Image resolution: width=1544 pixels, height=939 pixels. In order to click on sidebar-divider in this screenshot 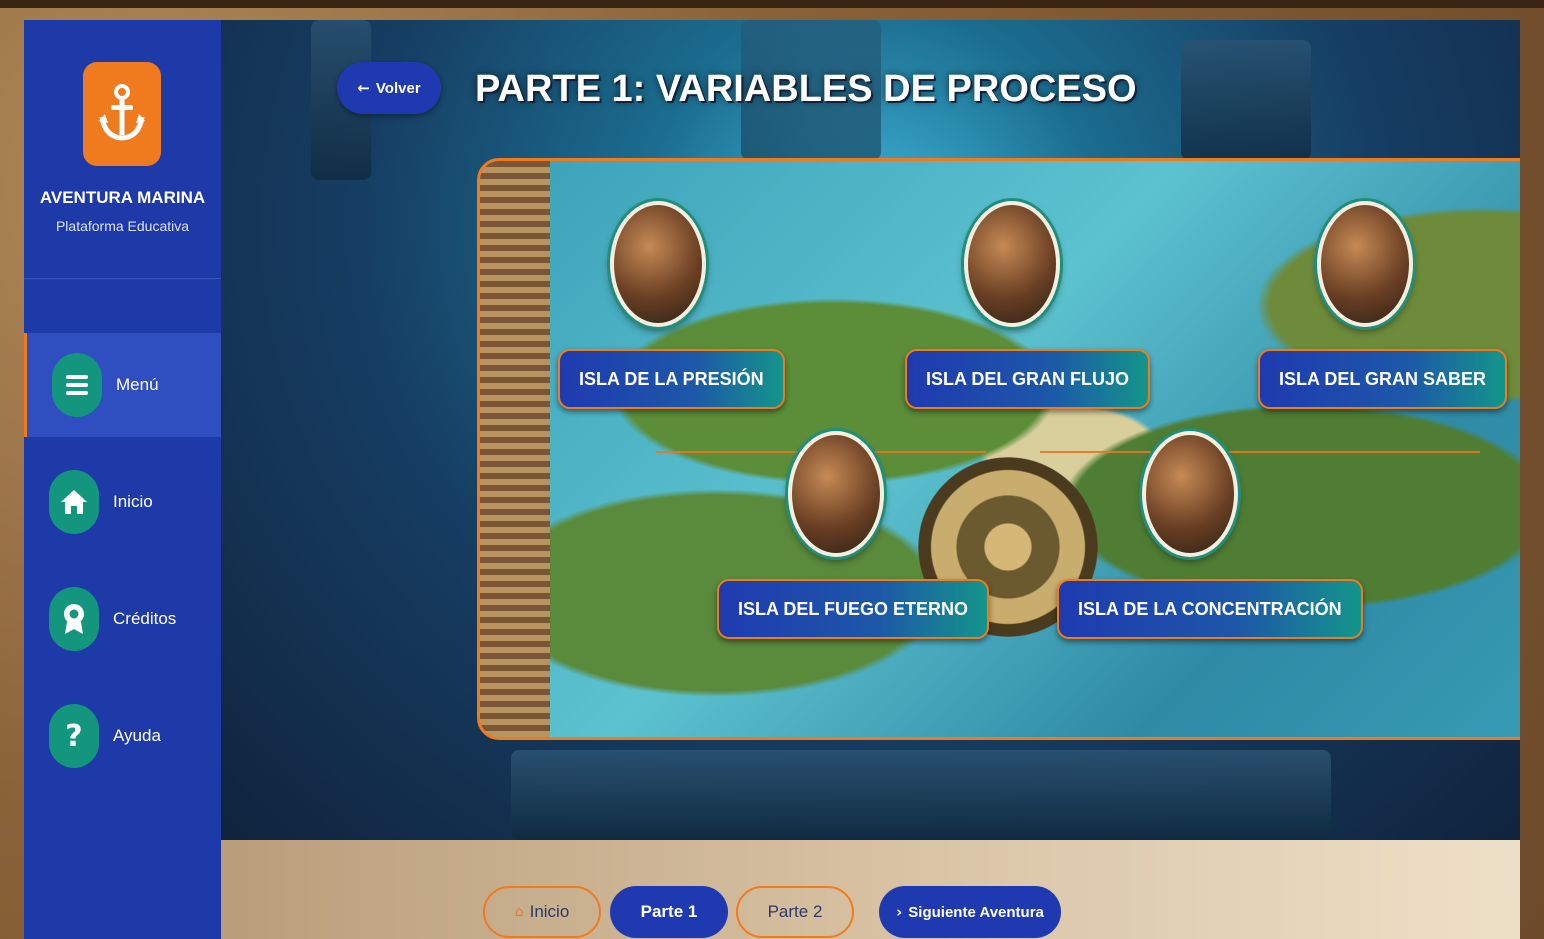, I will do `click(122, 278)`.